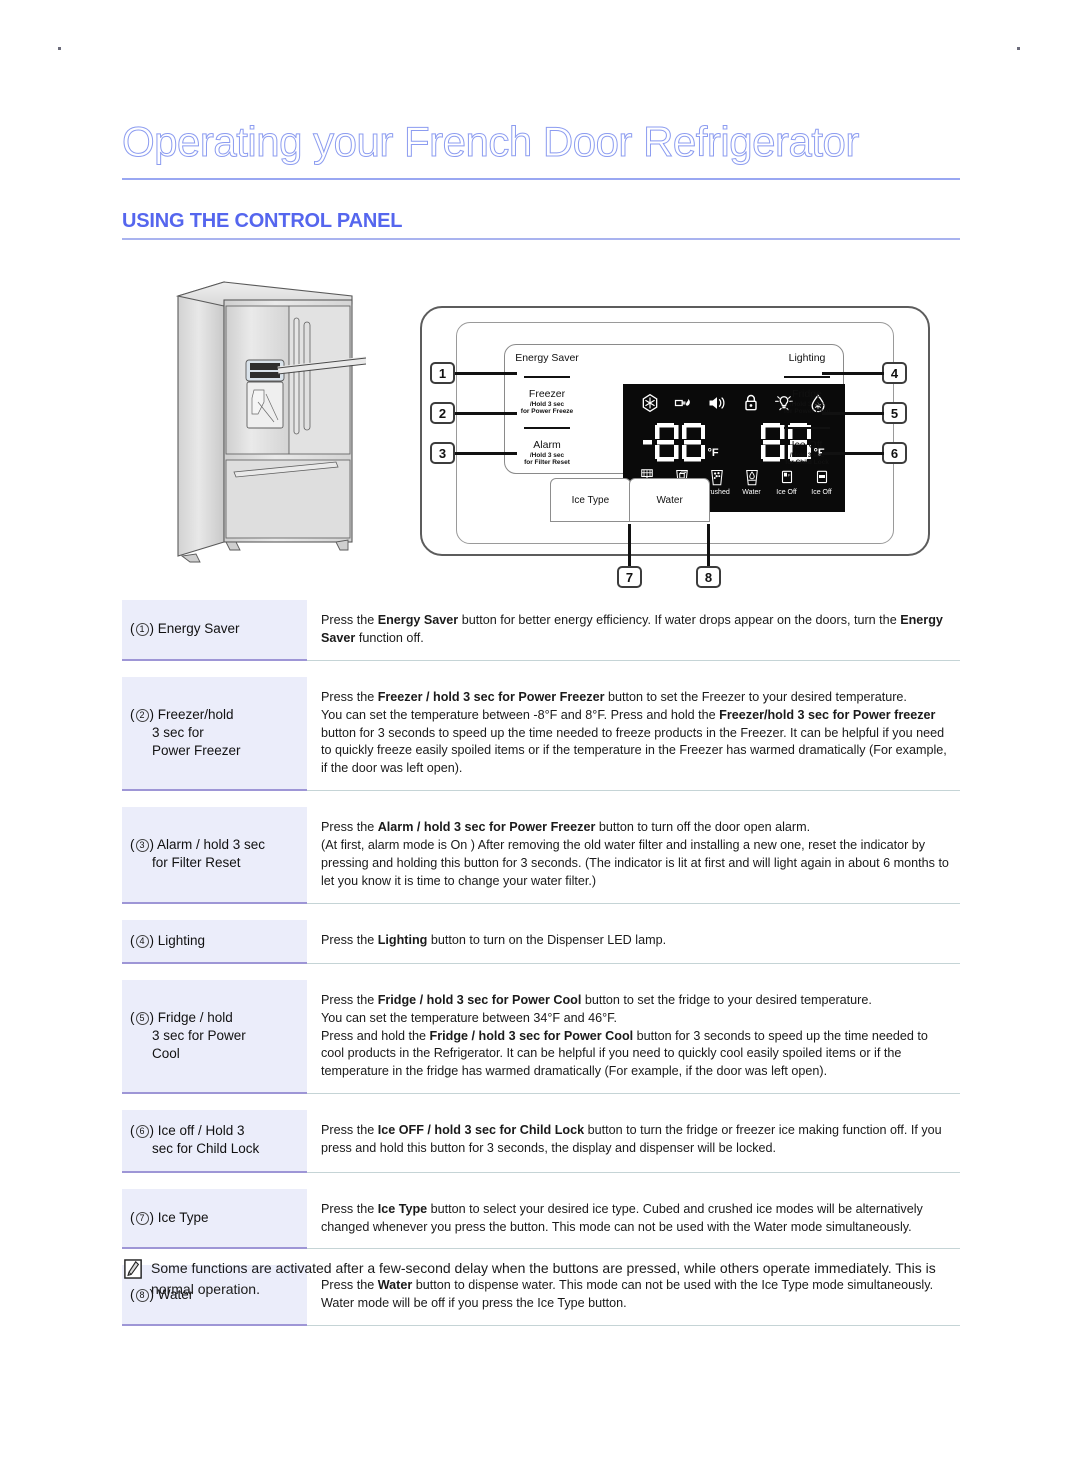 The width and height of the screenshot is (1080, 1478). I want to click on table-row-label-text: (7) Ice Type, so click(169, 1217).